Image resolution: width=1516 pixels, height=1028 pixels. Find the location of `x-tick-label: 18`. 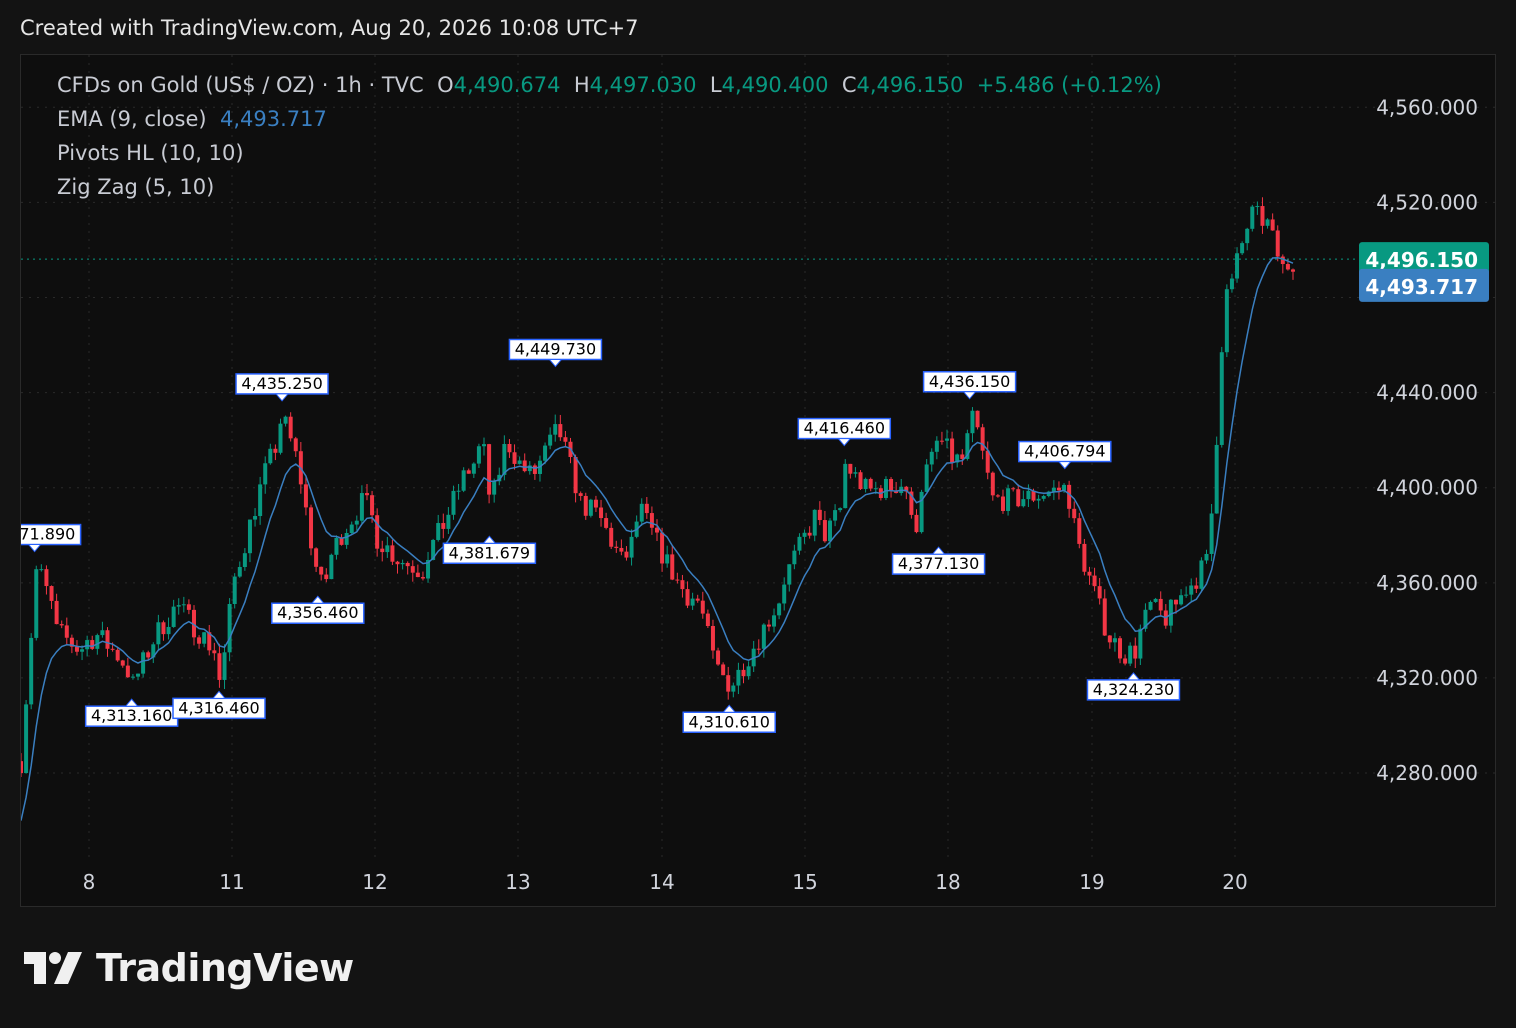

x-tick-label: 18 is located at coordinates (947, 882).